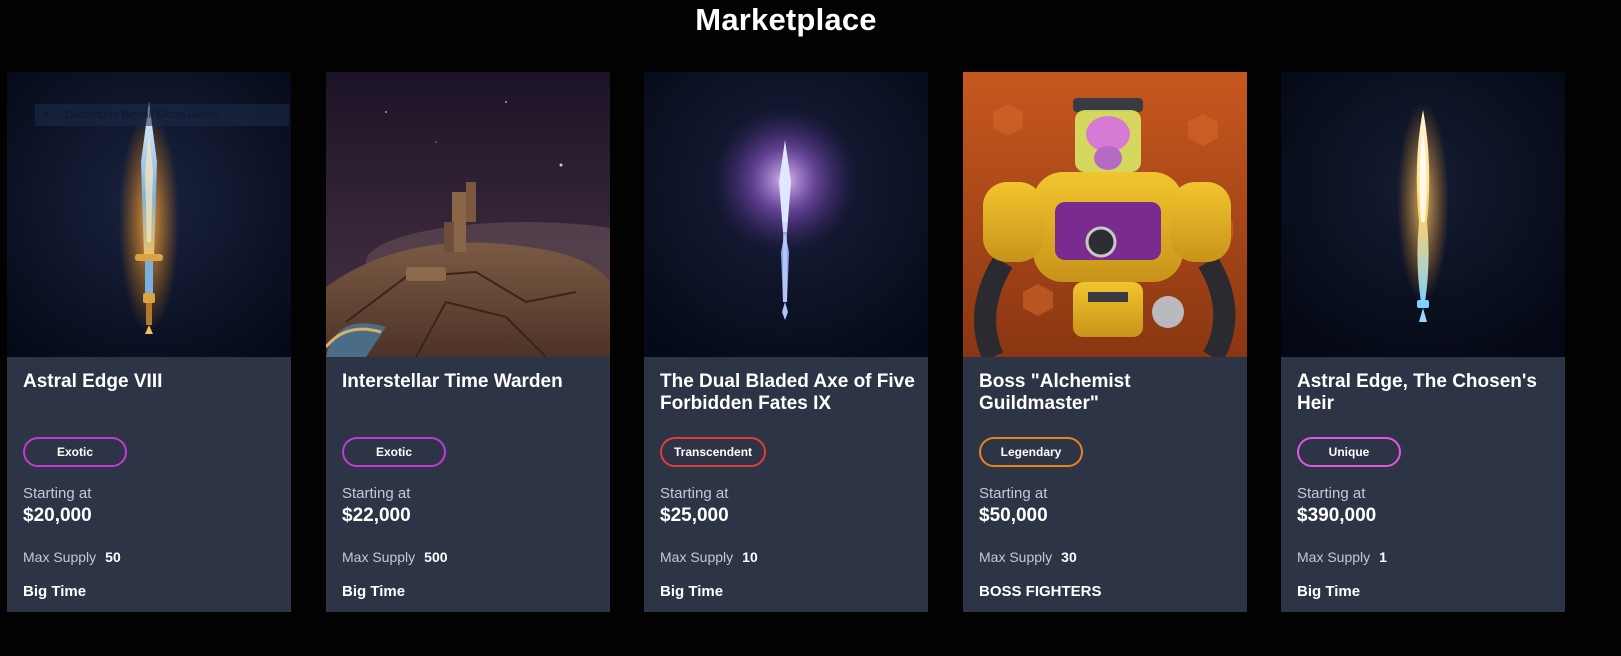 The image size is (1621, 656). Describe the element at coordinates (1013, 515) in the screenshot. I see `price: $50,000` at that location.